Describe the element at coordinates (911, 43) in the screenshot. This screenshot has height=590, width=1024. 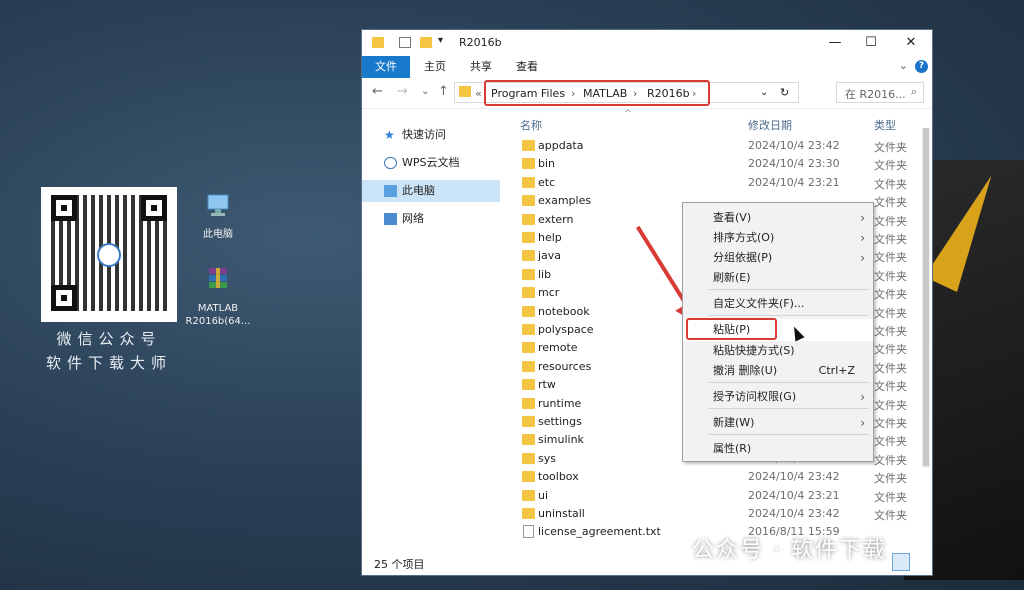
I see `close-button: ✕` at that location.